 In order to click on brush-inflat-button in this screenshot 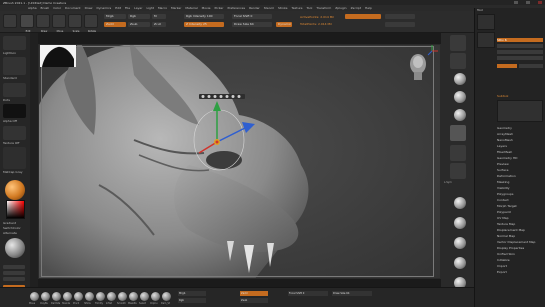, I will do `click(111, 296)`.